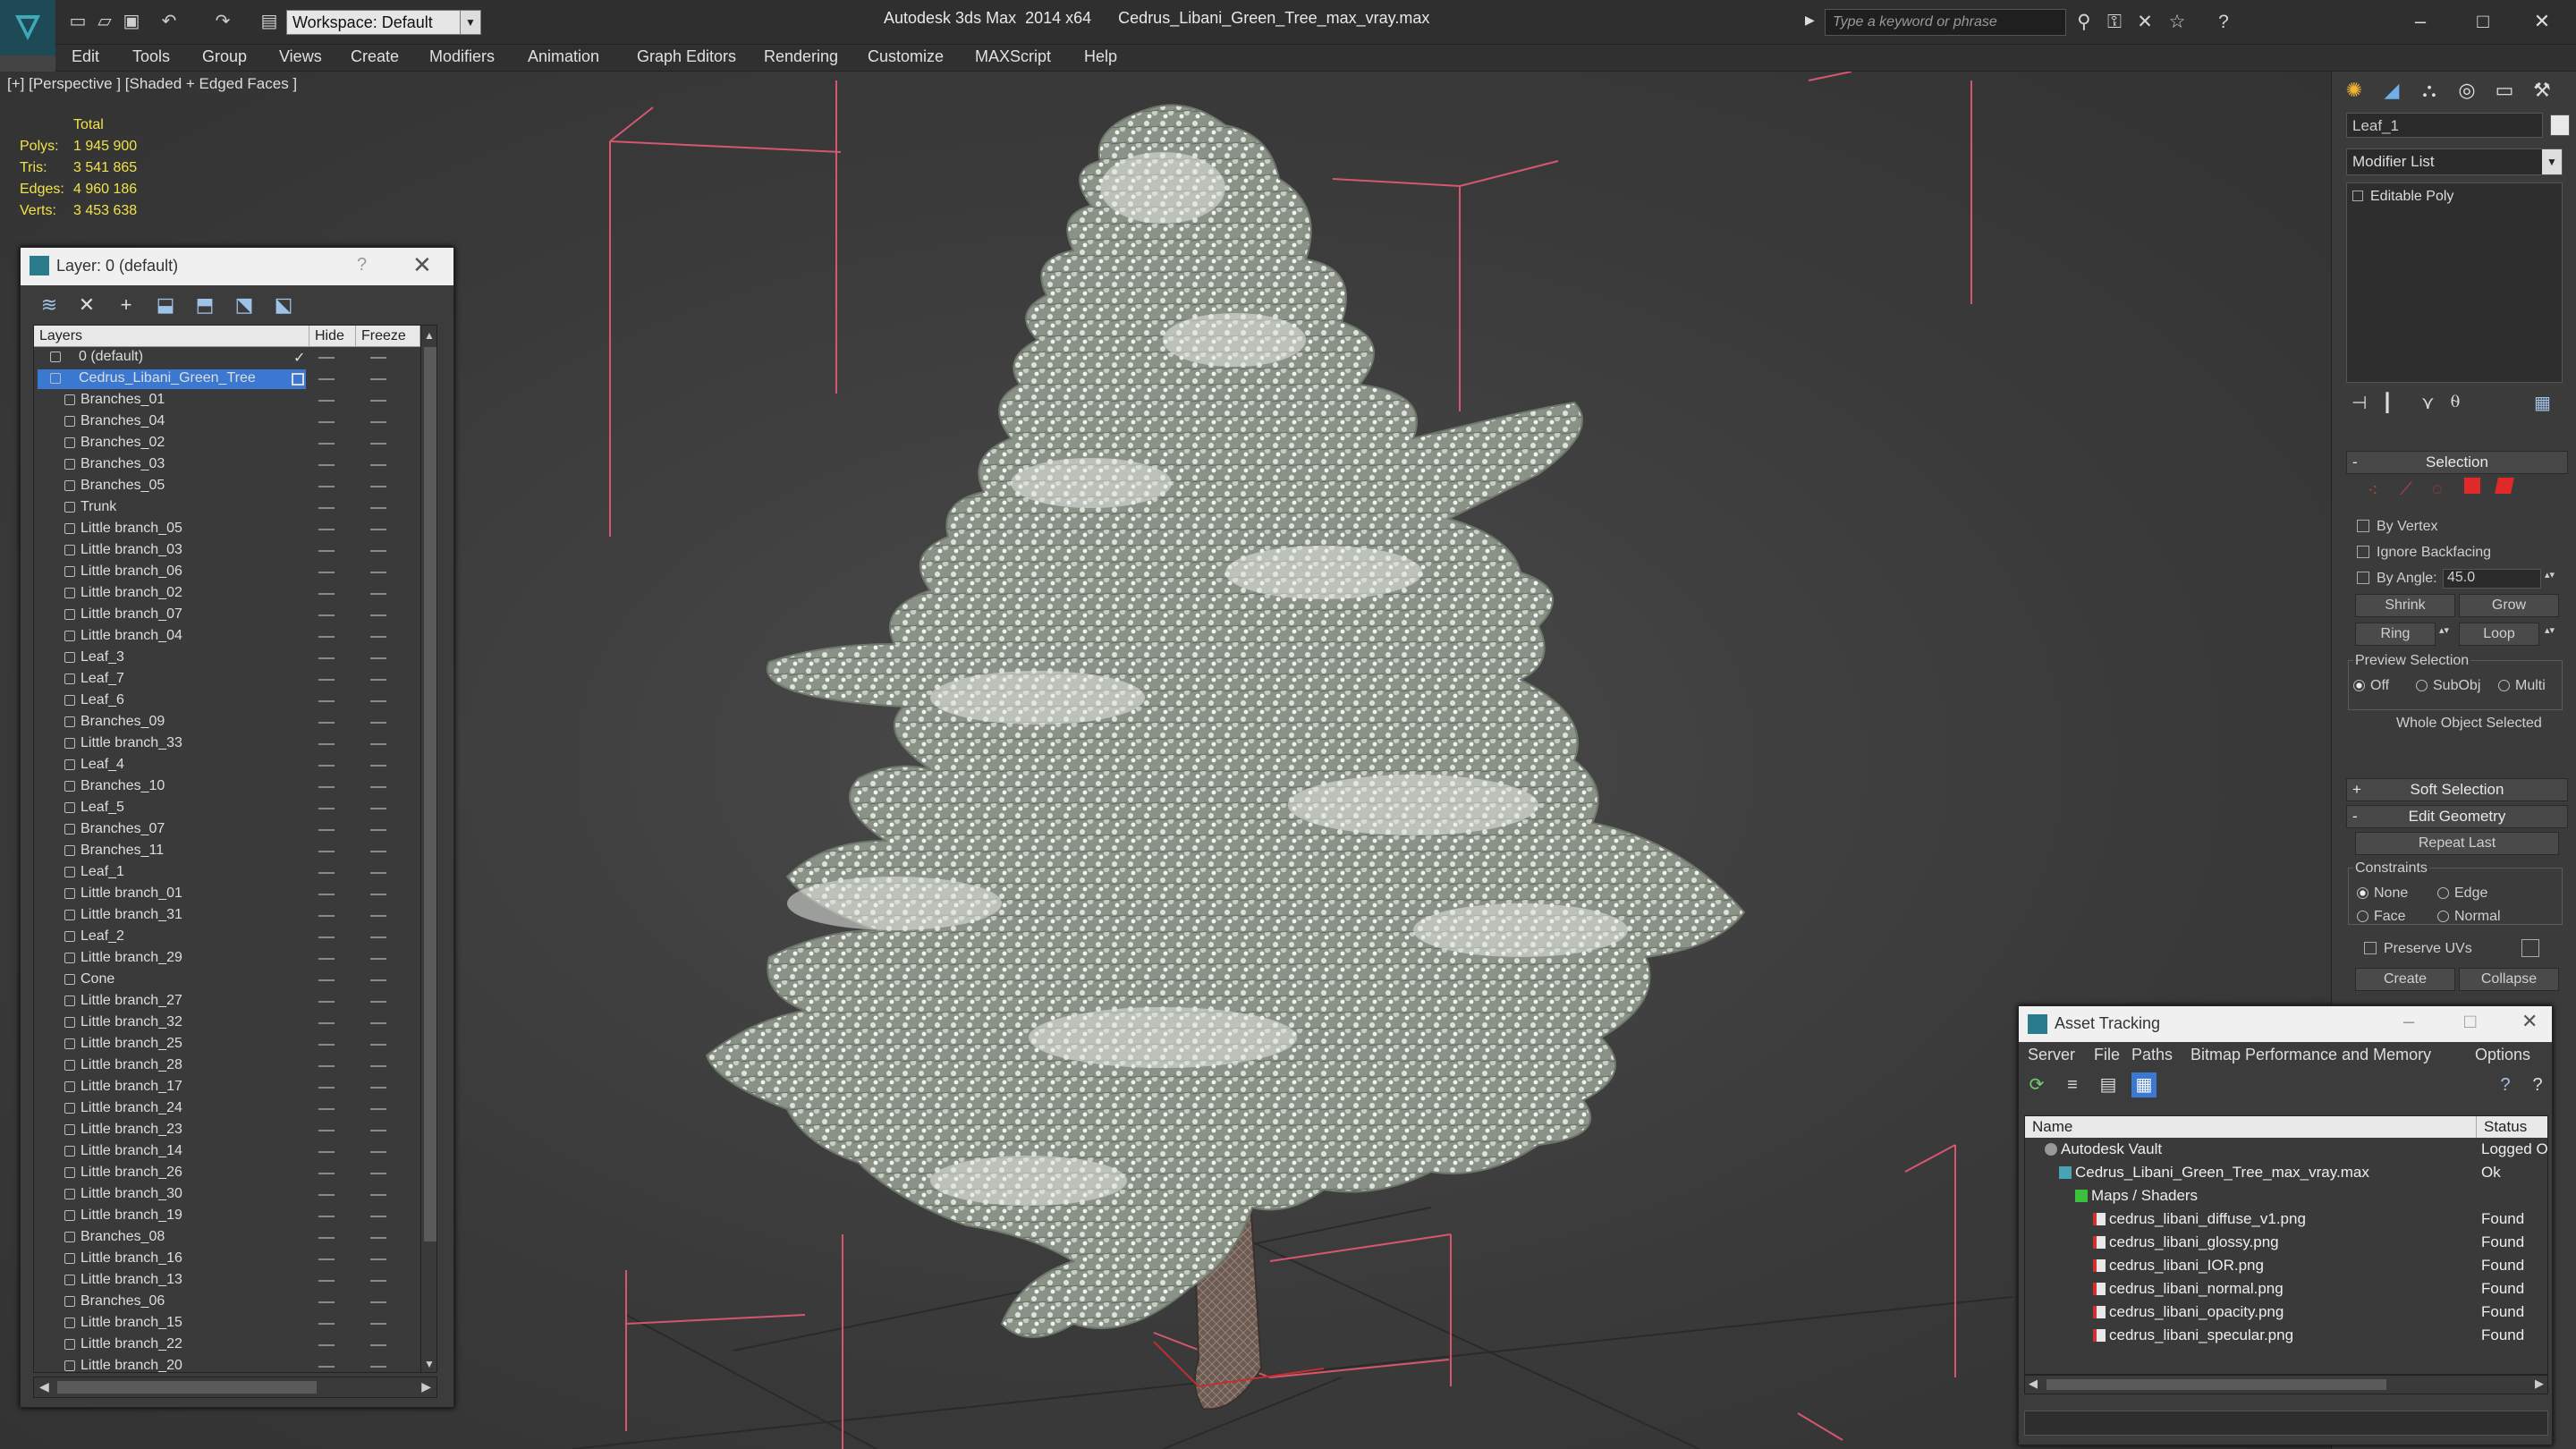 The image size is (2576, 1449). What do you see at coordinates (227, 1002) in the screenshot?
I see `layer-row: Little branch_27` at bounding box center [227, 1002].